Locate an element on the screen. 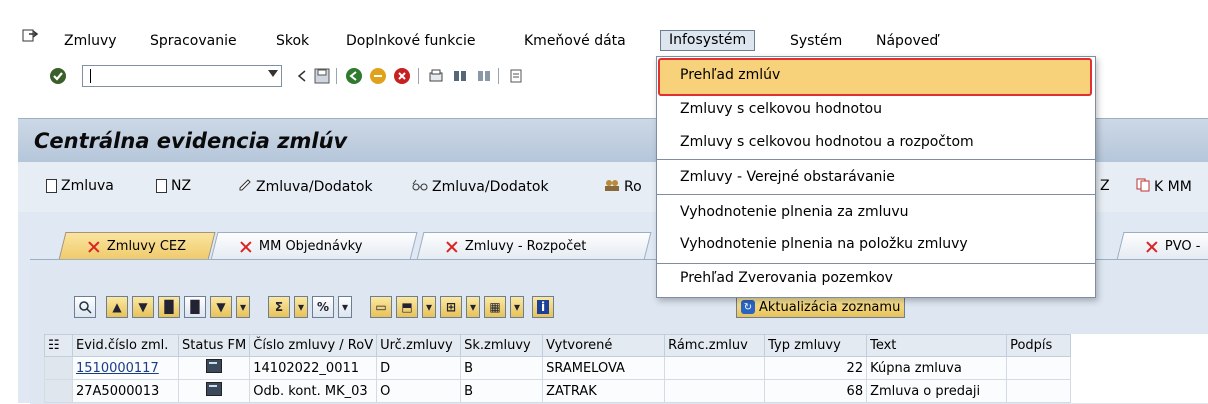 Image resolution: width=1208 pixels, height=404 pixels. refresh-list-button: ↻ Aktualizácia zoznamu is located at coordinates (821, 307).